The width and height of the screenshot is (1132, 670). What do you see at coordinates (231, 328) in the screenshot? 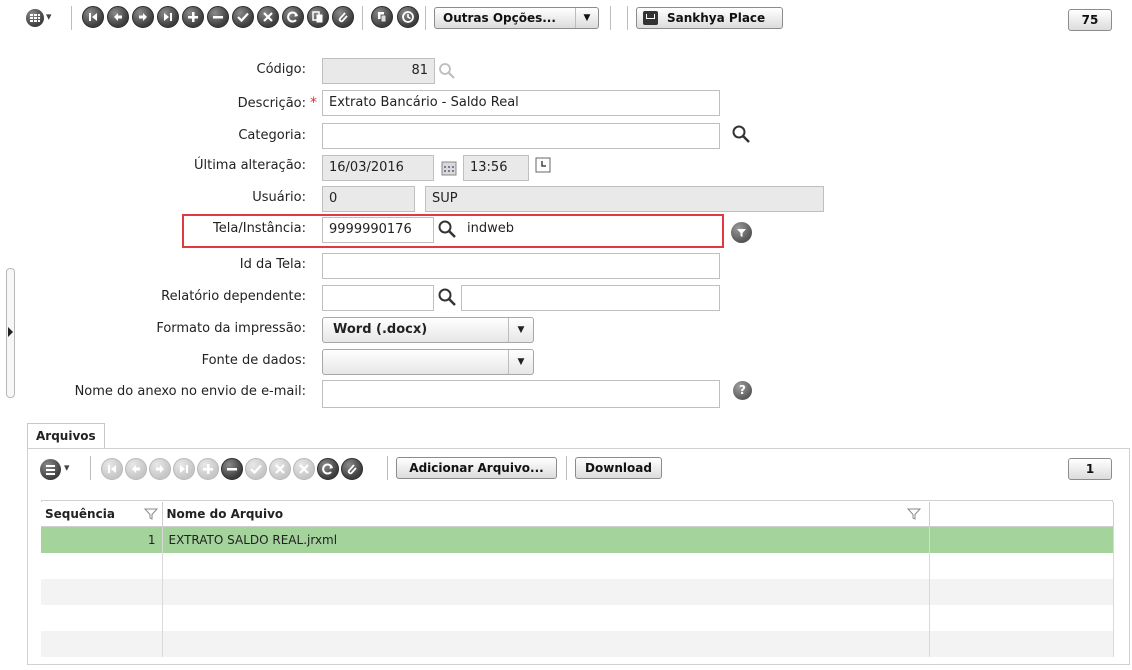
I see `formato-impressao-label: Formato da impressão:` at bounding box center [231, 328].